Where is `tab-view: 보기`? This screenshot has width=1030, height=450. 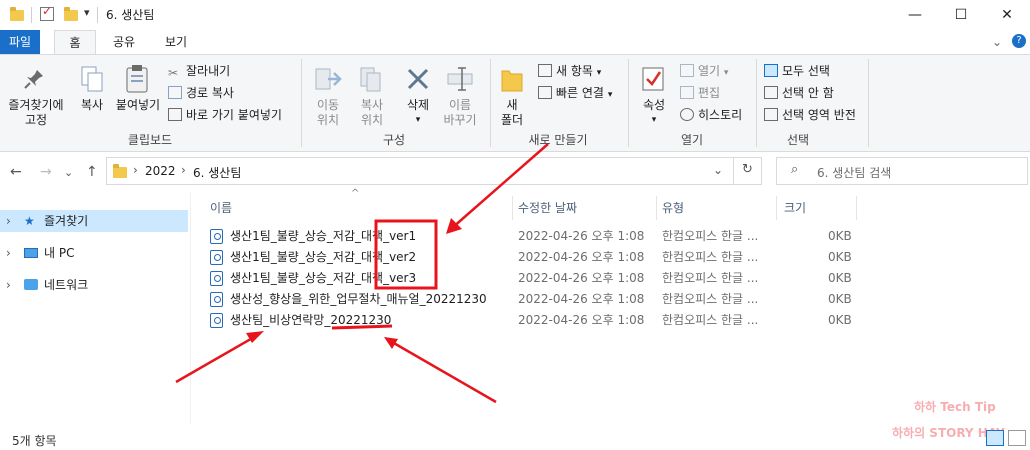
tab-view: 보기 is located at coordinates (176, 42).